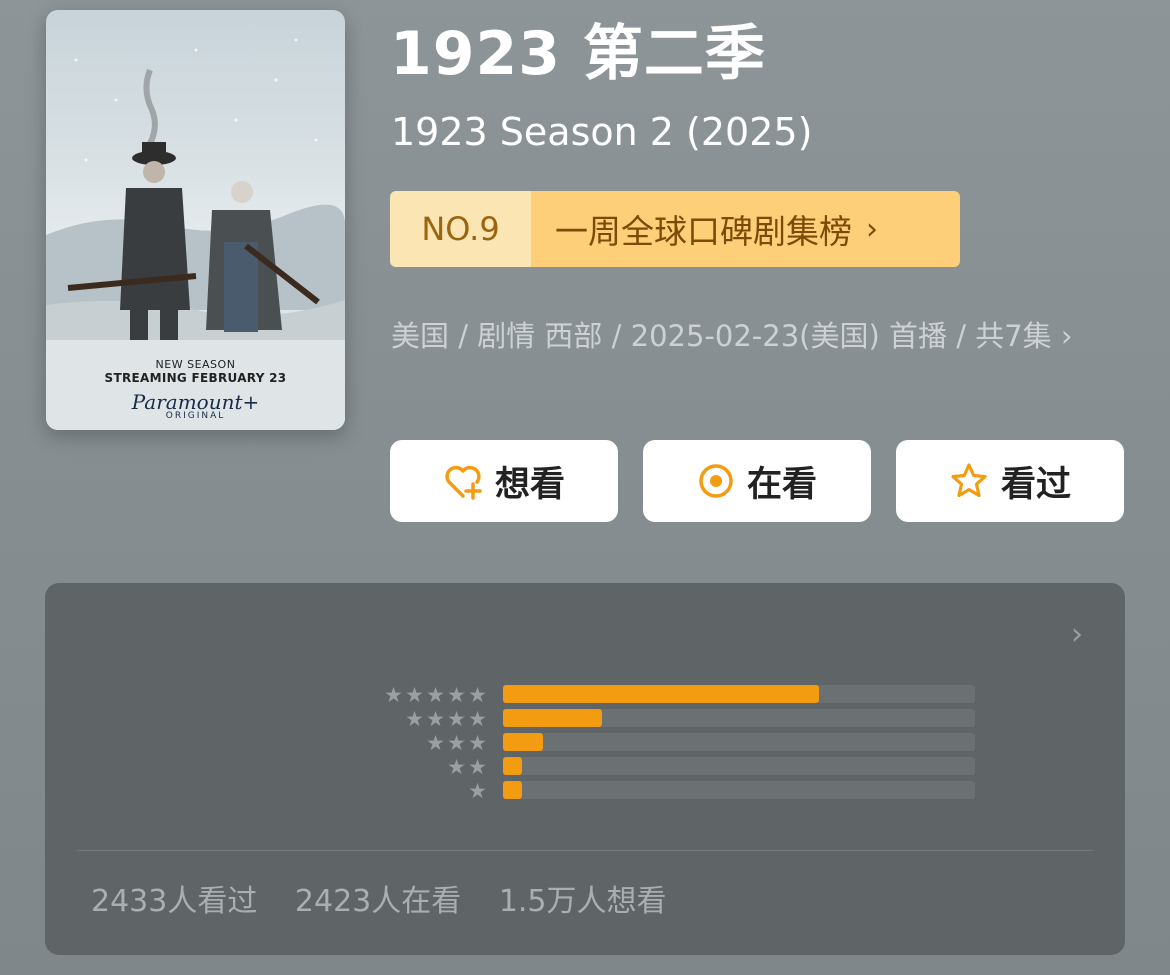 The height and width of the screenshot is (975, 1170). Describe the element at coordinates (1035, 484) in the screenshot. I see `watched-label: 看过` at that location.